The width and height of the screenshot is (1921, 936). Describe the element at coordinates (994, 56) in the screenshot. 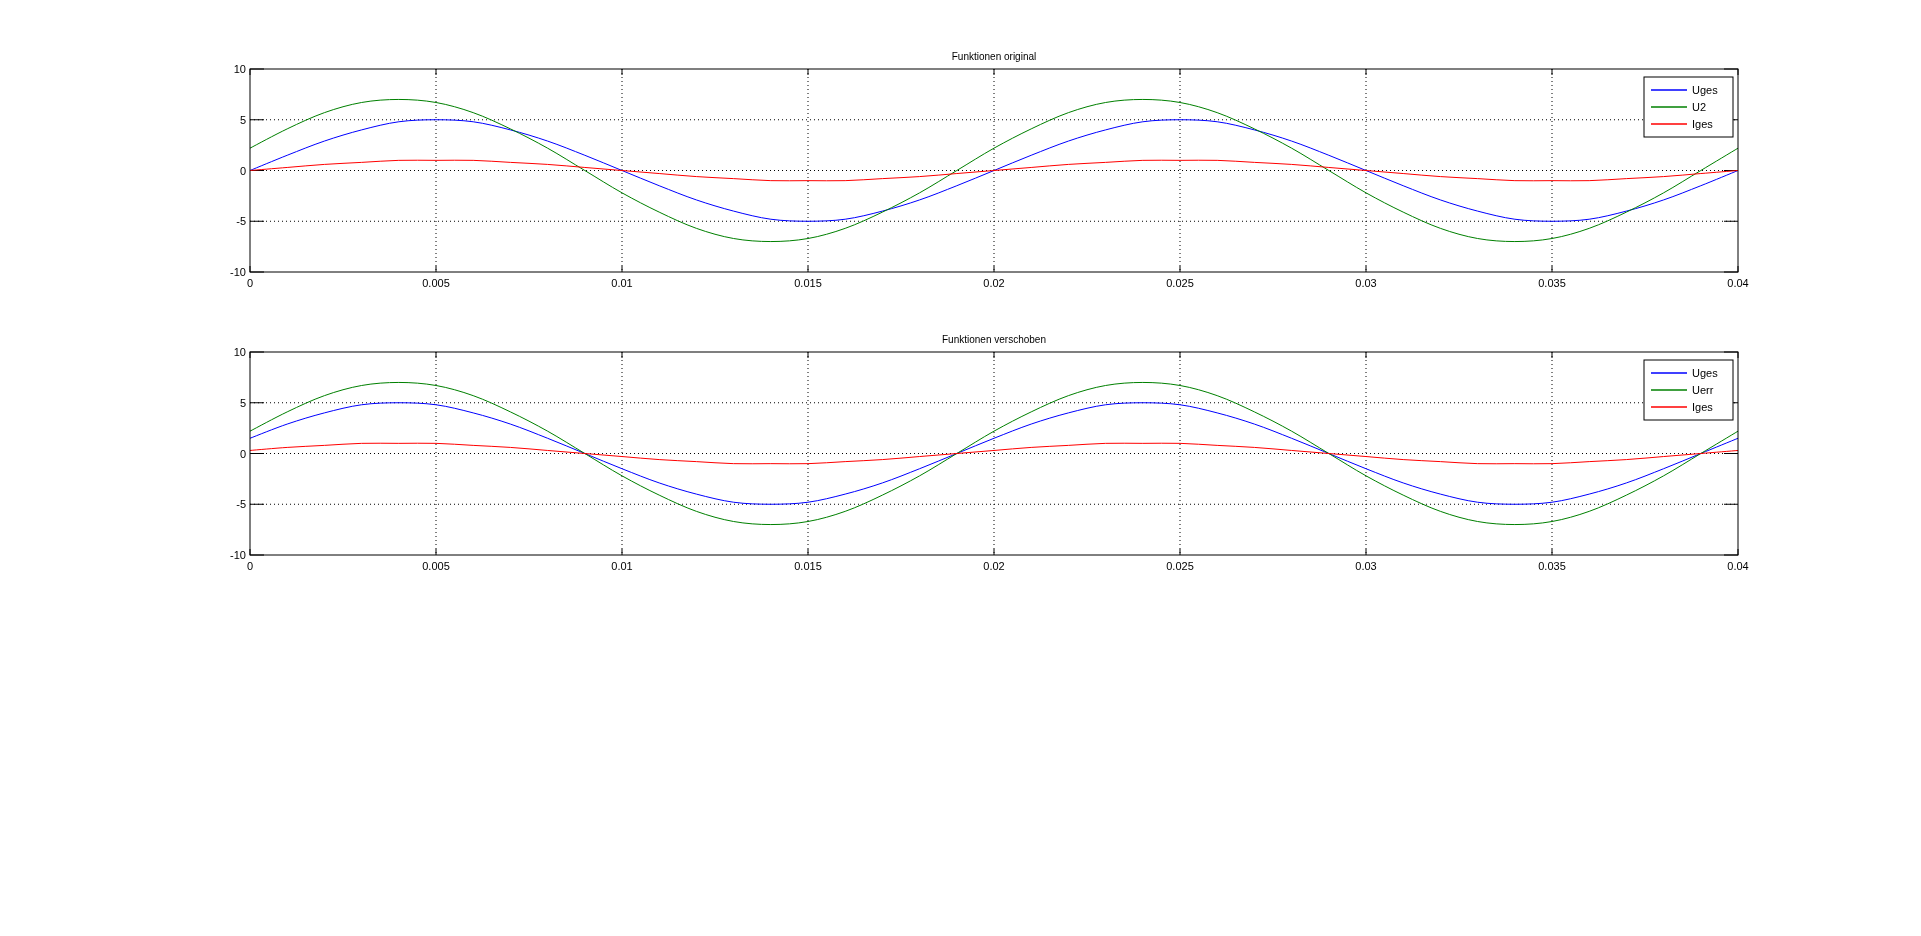

I see `chart-title: Funktionen original` at that location.